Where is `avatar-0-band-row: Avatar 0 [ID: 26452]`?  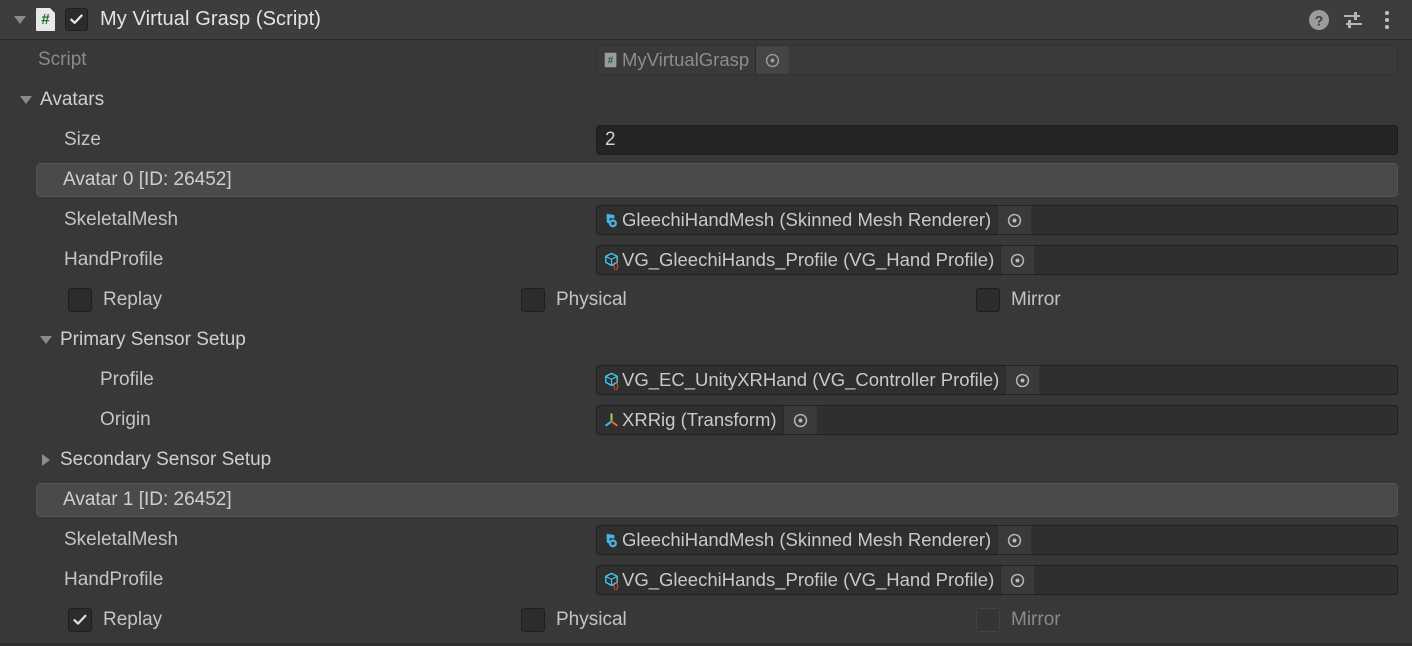 avatar-0-band-row: Avatar 0 [ID: 26452] is located at coordinates (706, 180).